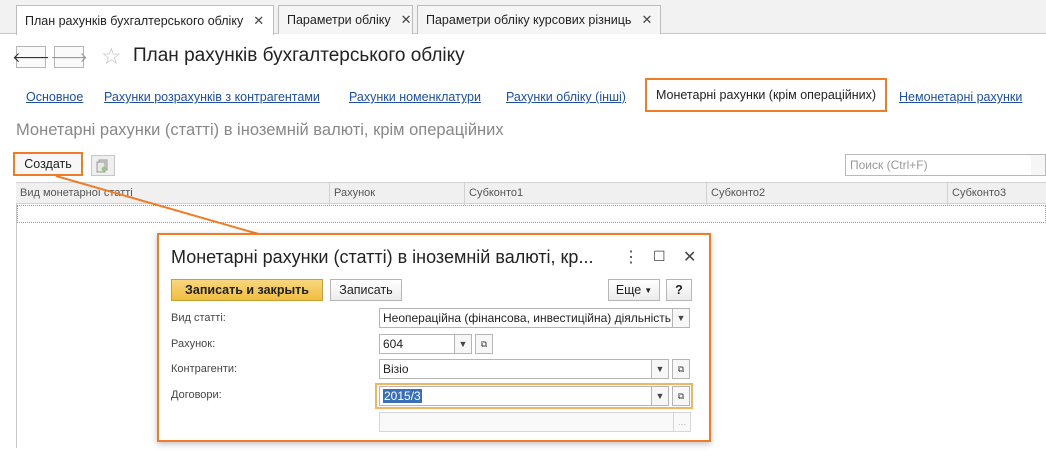 This screenshot has width=1046, height=456. What do you see at coordinates (515, 369) in the screenshot?
I see `counterparty-field: Візіо` at bounding box center [515, 369].